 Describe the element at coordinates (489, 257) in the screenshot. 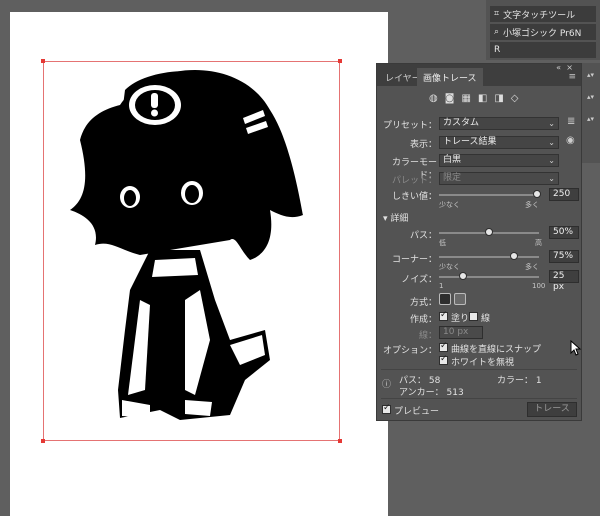

I see `corner-slider` at that location.